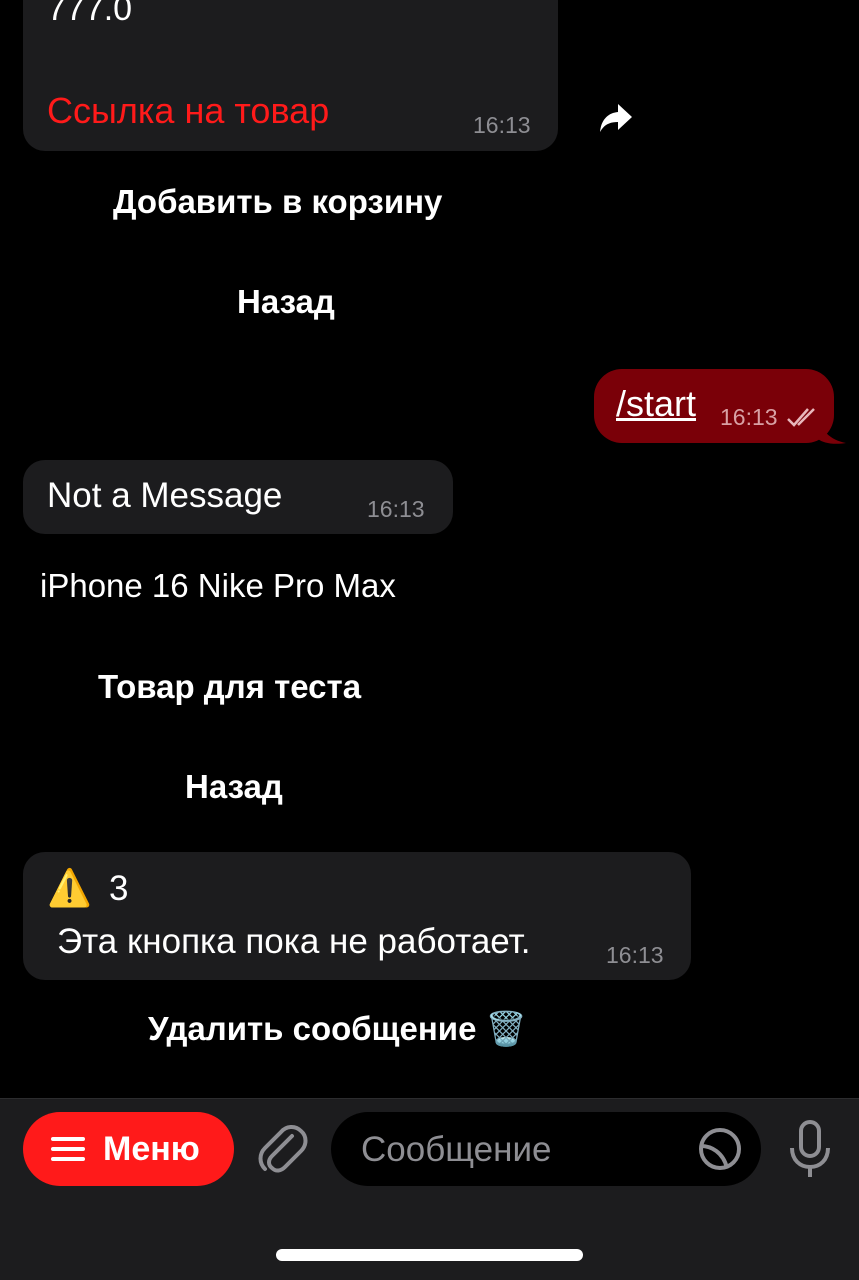  What do you see at coordinates (218, 586) in the screenshot?
I see `product-iphone-button: iPhone 16 Nike Pro Max` at bounding box center [218, 586].